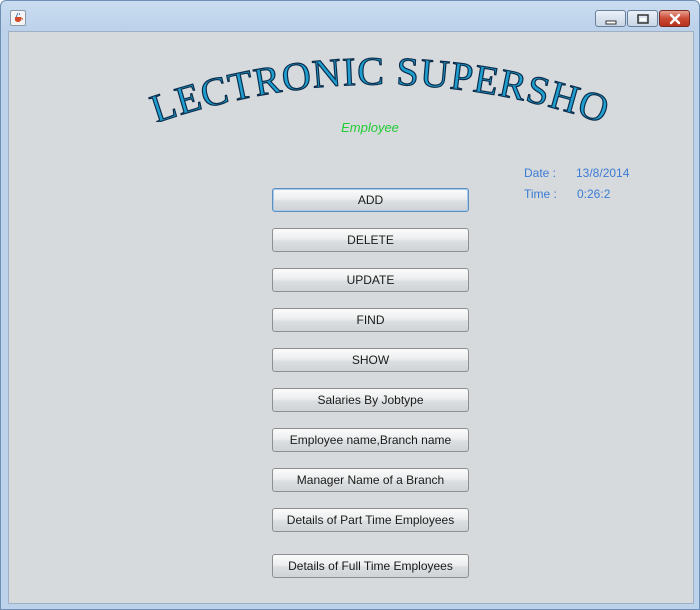  What do you see at coordinates (370, 360) in the screenshot?
I see `show-button: SHOW` at bounding box center [370, 360].